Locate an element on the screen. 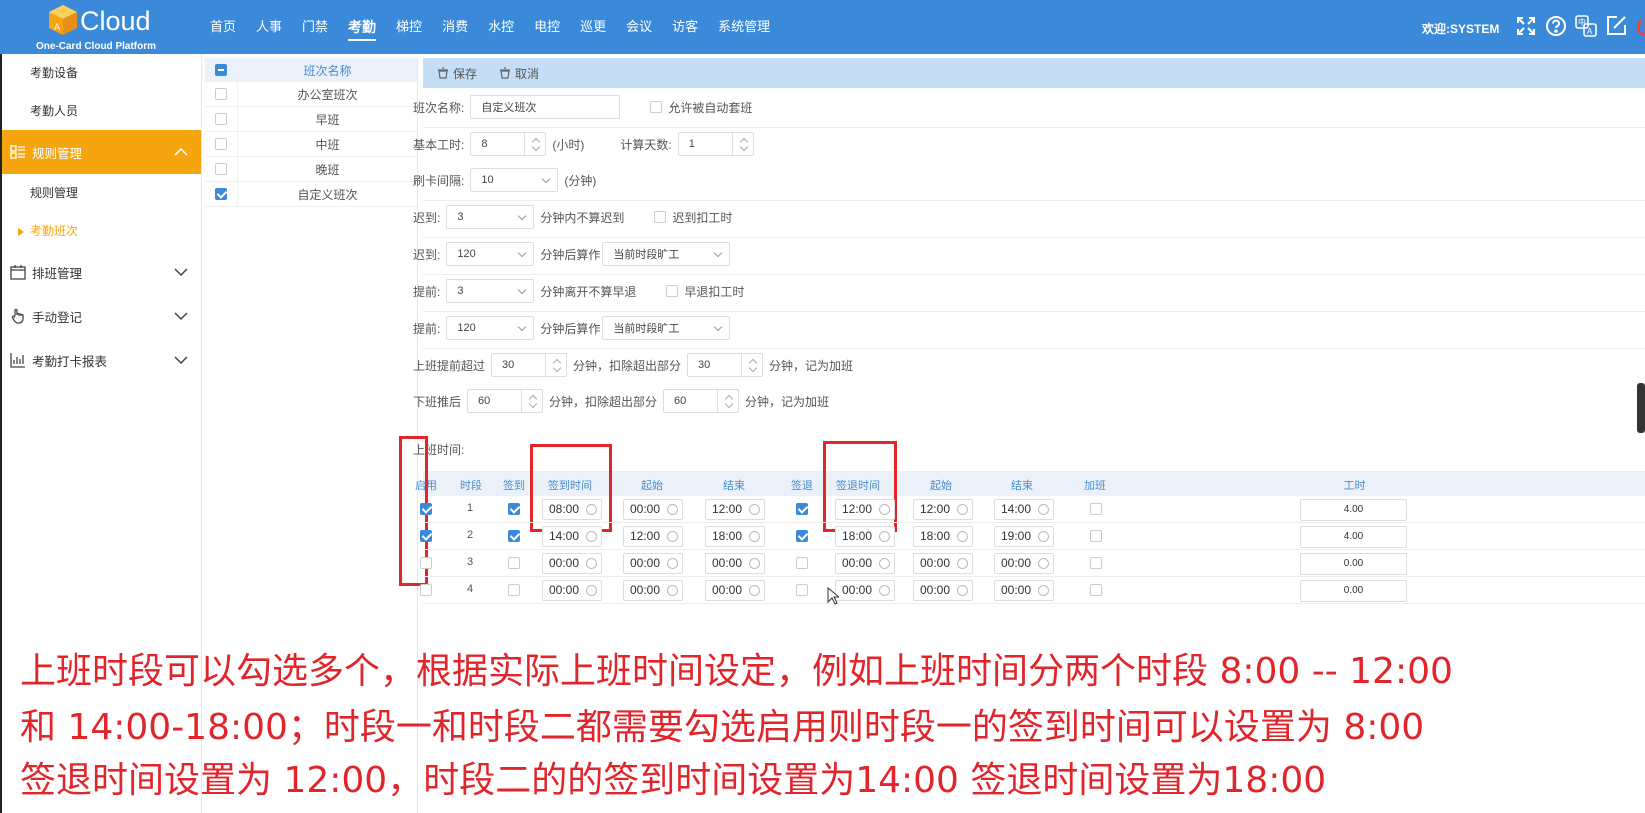 This screenshot has height=813, width=1645. save-button: 保存 is located at coordinates (457, 73).